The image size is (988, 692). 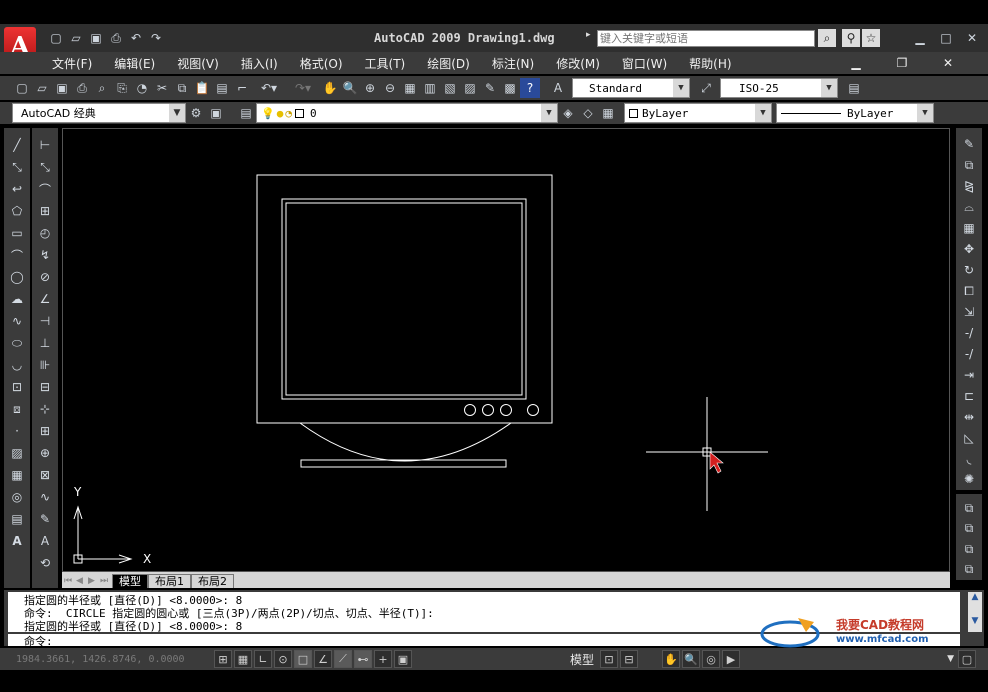 I want to click on steering-wheel-icon: ◎, so click(x=711, y=659).